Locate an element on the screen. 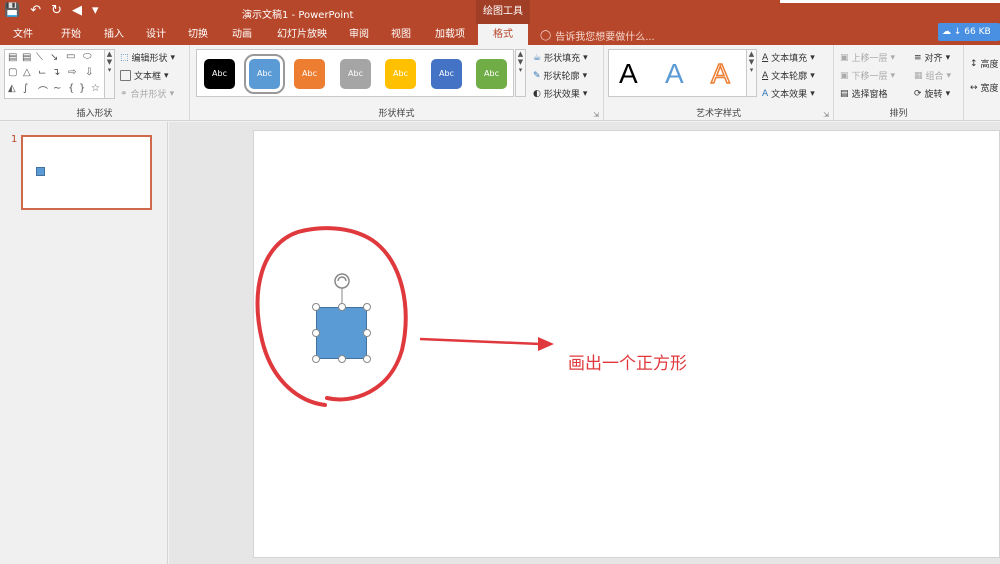 The image size is (1000, 564). resize-handle-top-left is located at coordinates (316, 307).